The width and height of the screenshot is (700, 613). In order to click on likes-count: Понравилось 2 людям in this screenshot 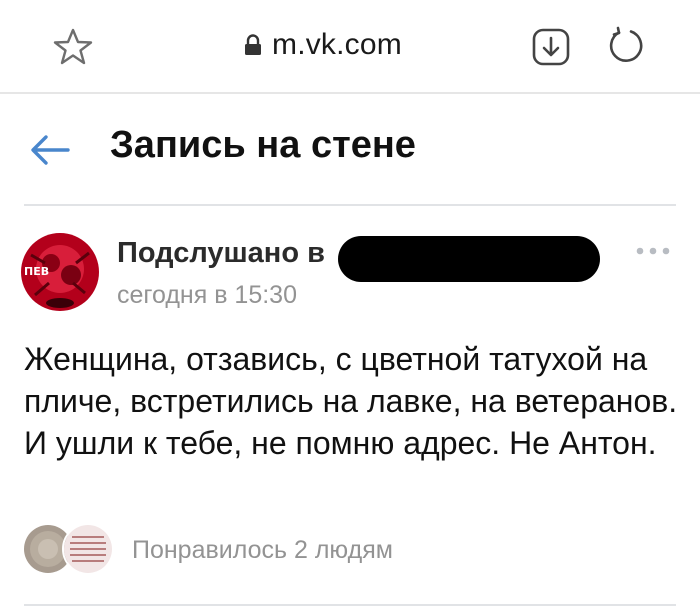, I will do `click(262, 550)`.